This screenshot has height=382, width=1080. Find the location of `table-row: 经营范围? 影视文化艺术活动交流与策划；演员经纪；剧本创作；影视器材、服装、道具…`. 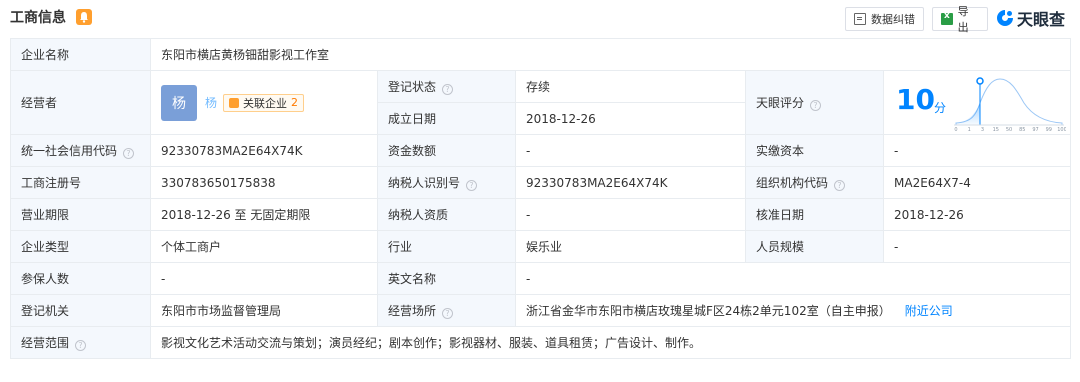

table-row: 经营范围? 影视文化艺术活动交流与策划；演员经纪；剧本创作；影视器材、服装、道具… is located at coordinates (541, 342).